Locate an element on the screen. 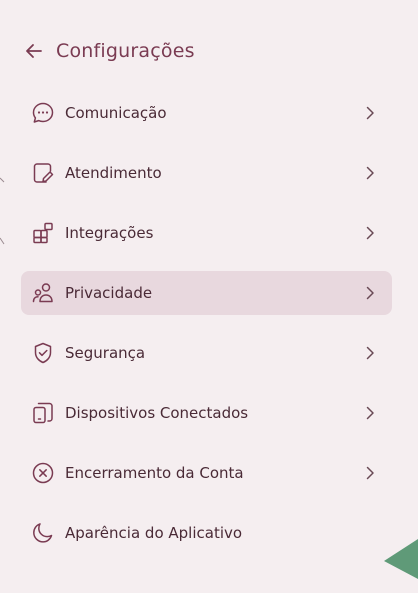 The height and width of the screenshot is (593, 418). menu-item-label: Integrações is located at coordinates (109, 233).